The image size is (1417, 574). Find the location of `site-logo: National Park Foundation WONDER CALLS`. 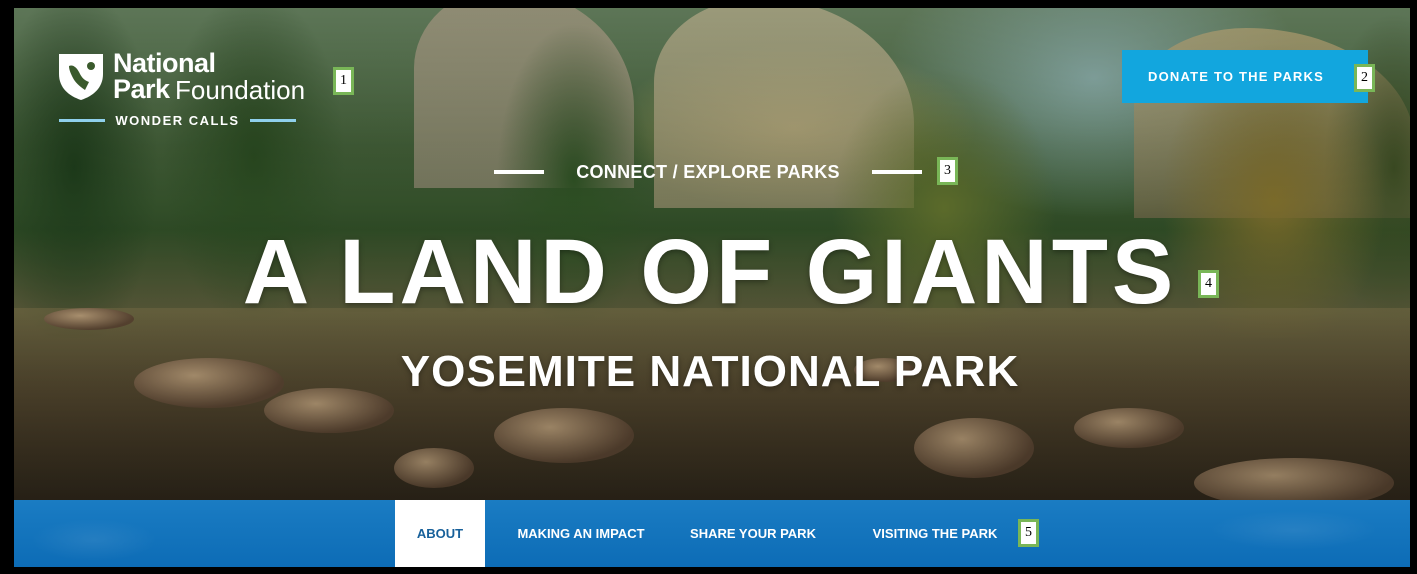

site-logo: National Park Foundation WONDER CALLS is located at coordinates (191, 91).